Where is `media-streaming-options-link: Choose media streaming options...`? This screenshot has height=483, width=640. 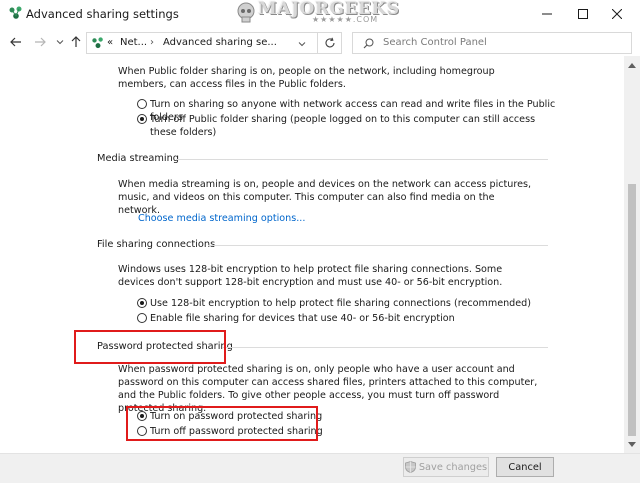
media-streaming-options-link: Choose media streaming options... is located at coordinates (221, 218).